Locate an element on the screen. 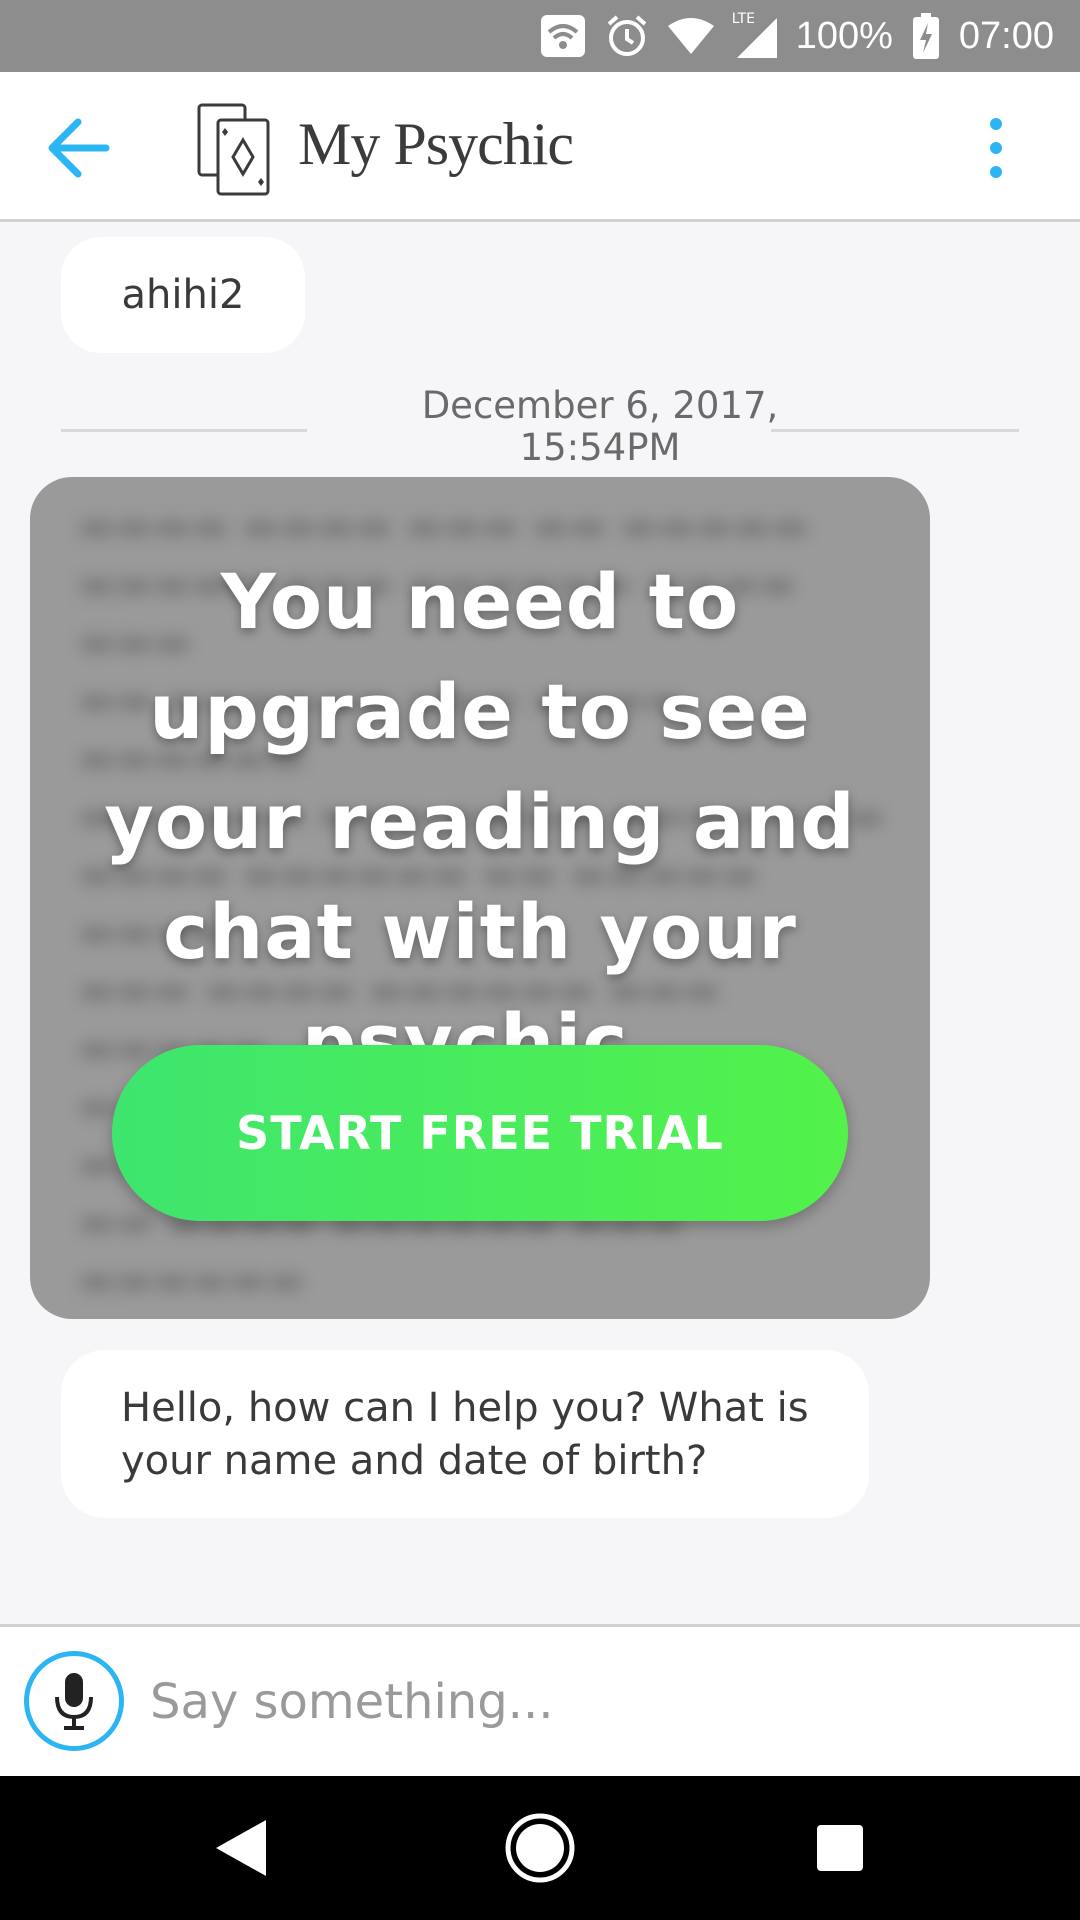 The height and width of the screenshot is (1920, 1080). microphone-icon is located at coordinates (74, 1701).